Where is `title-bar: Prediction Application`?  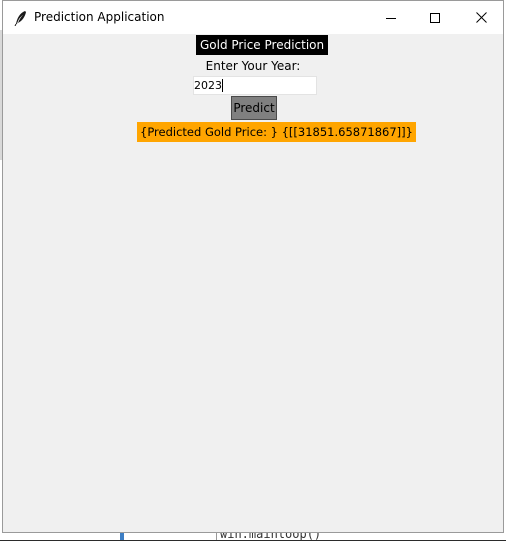
title-bar: Prediction Application is located at coordinates (253, 17).